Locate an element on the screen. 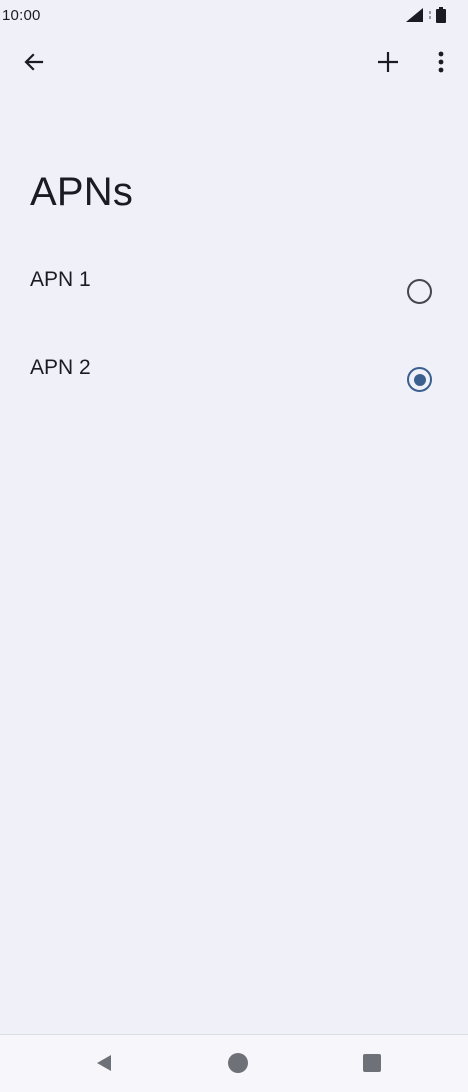 The image size is (468, 1092). apn-radio-button is located at coordinates (419, 291).